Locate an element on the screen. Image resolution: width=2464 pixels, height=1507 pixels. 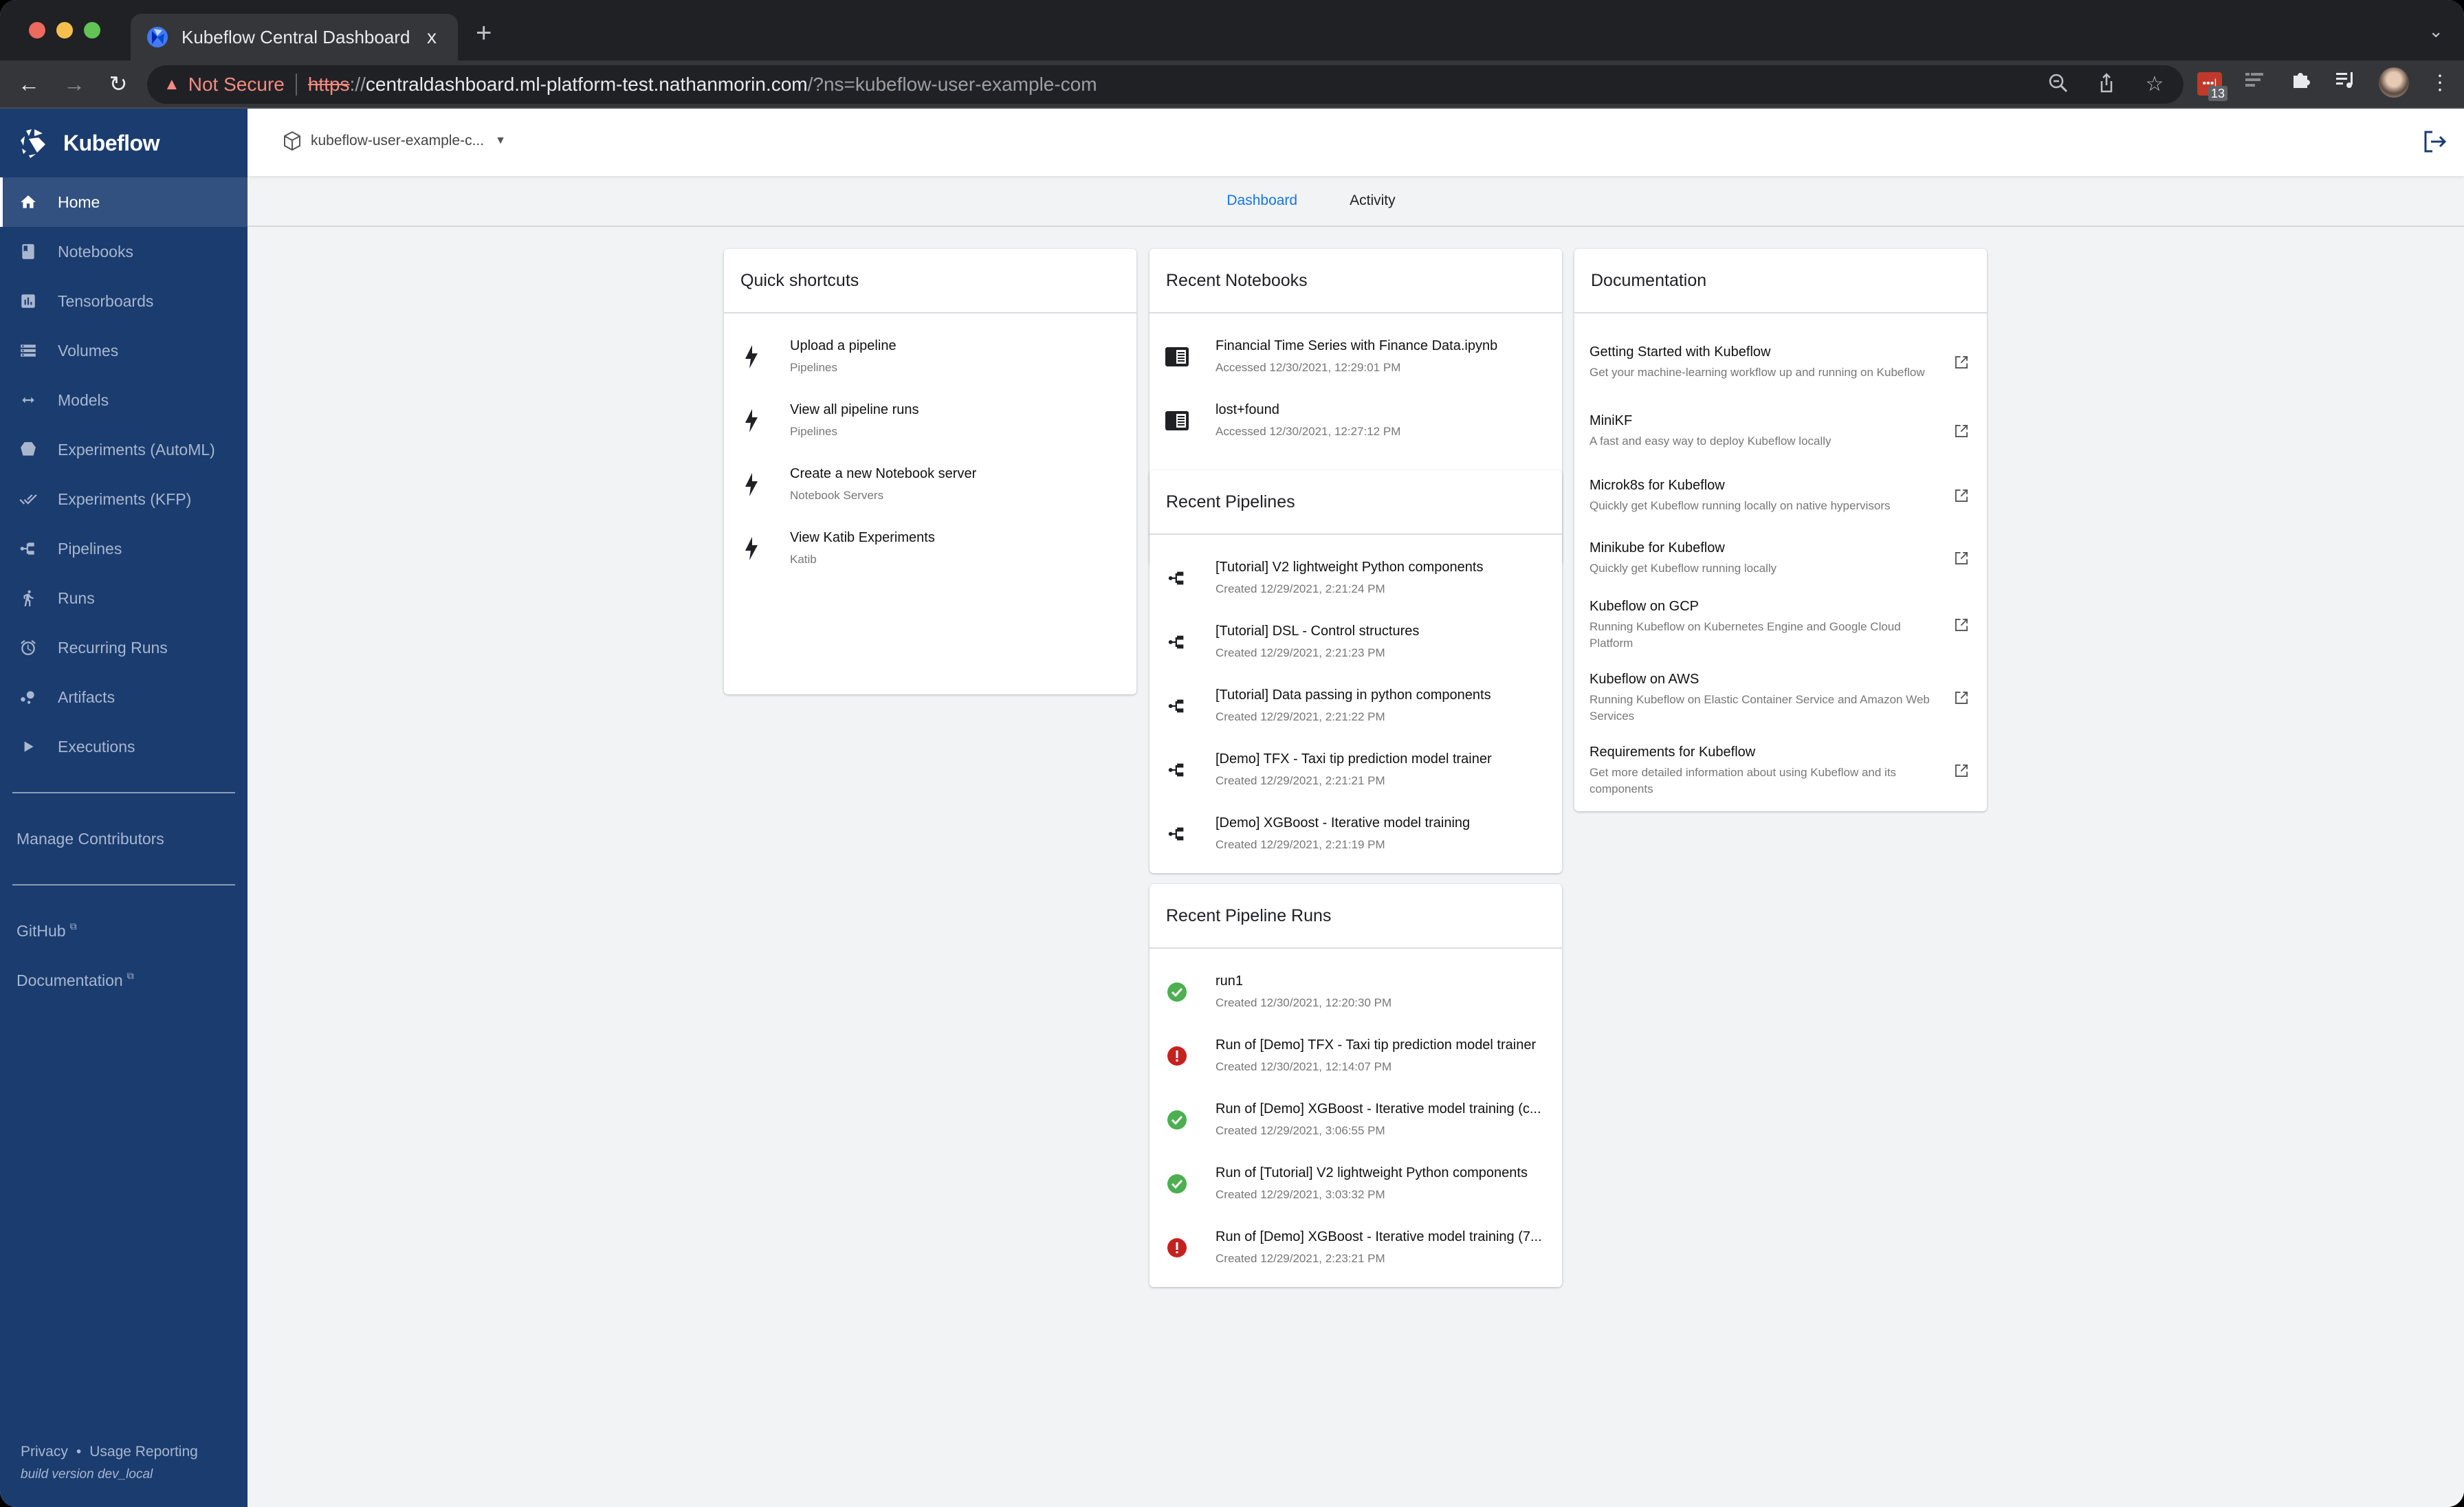
shortcut-sub: Pipelines is located at coordinates (813, 431).